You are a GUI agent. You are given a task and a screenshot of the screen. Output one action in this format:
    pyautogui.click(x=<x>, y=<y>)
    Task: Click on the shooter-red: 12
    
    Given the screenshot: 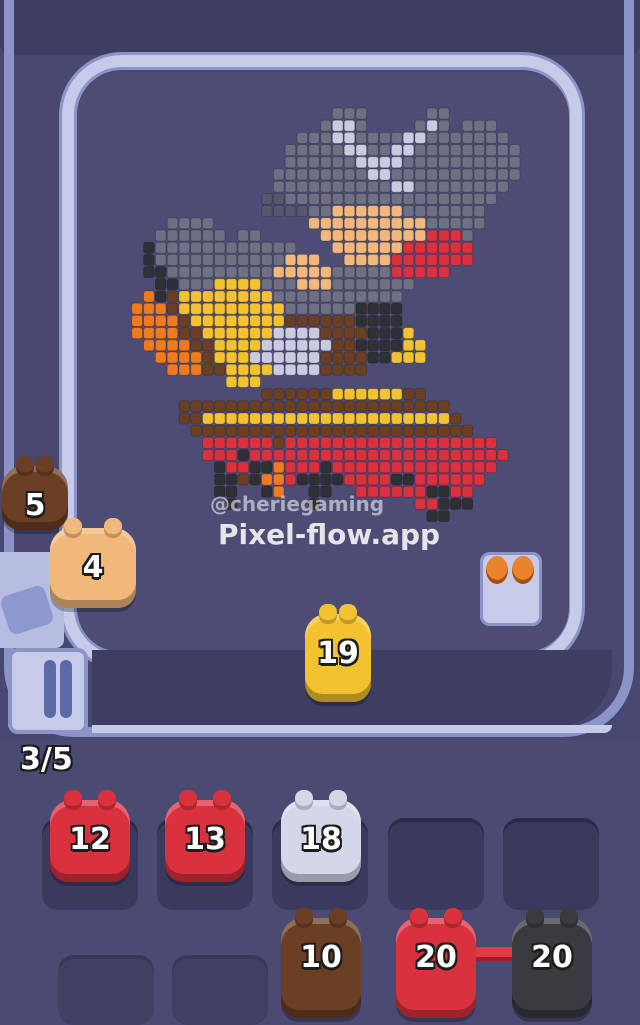 What is the action you would take?
    pyautogui.click(x=90, y=836)
    